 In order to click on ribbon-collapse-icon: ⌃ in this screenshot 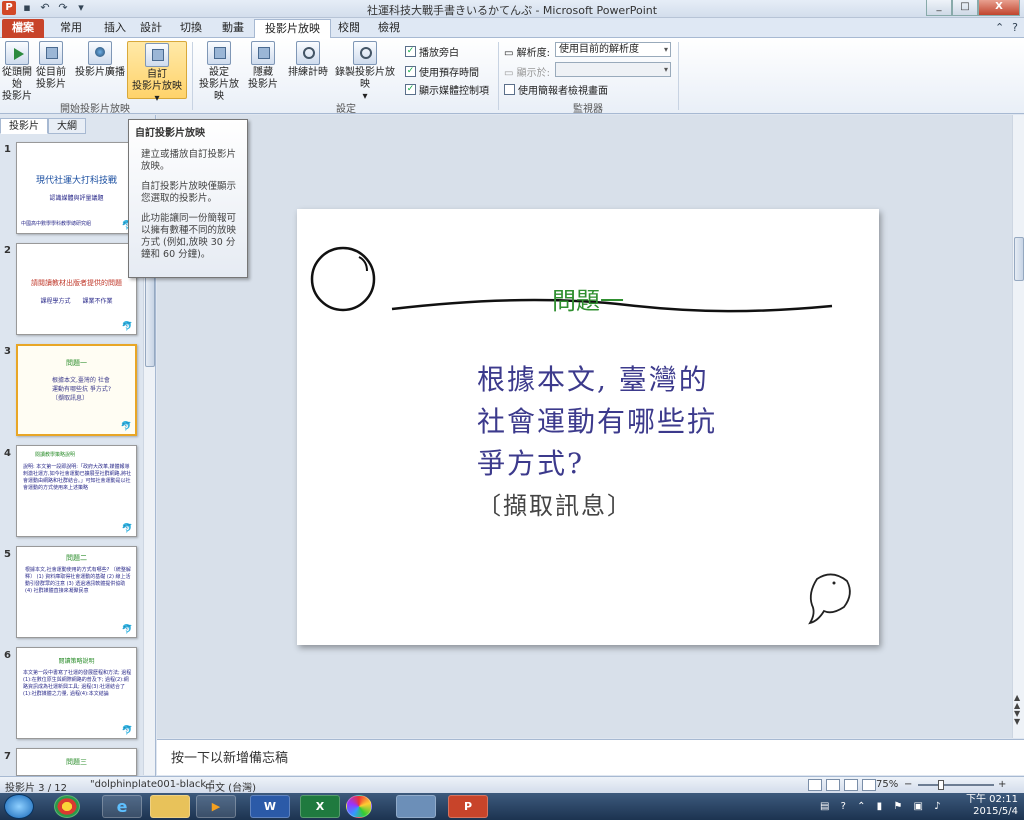, I will do `click(999, 27)`.